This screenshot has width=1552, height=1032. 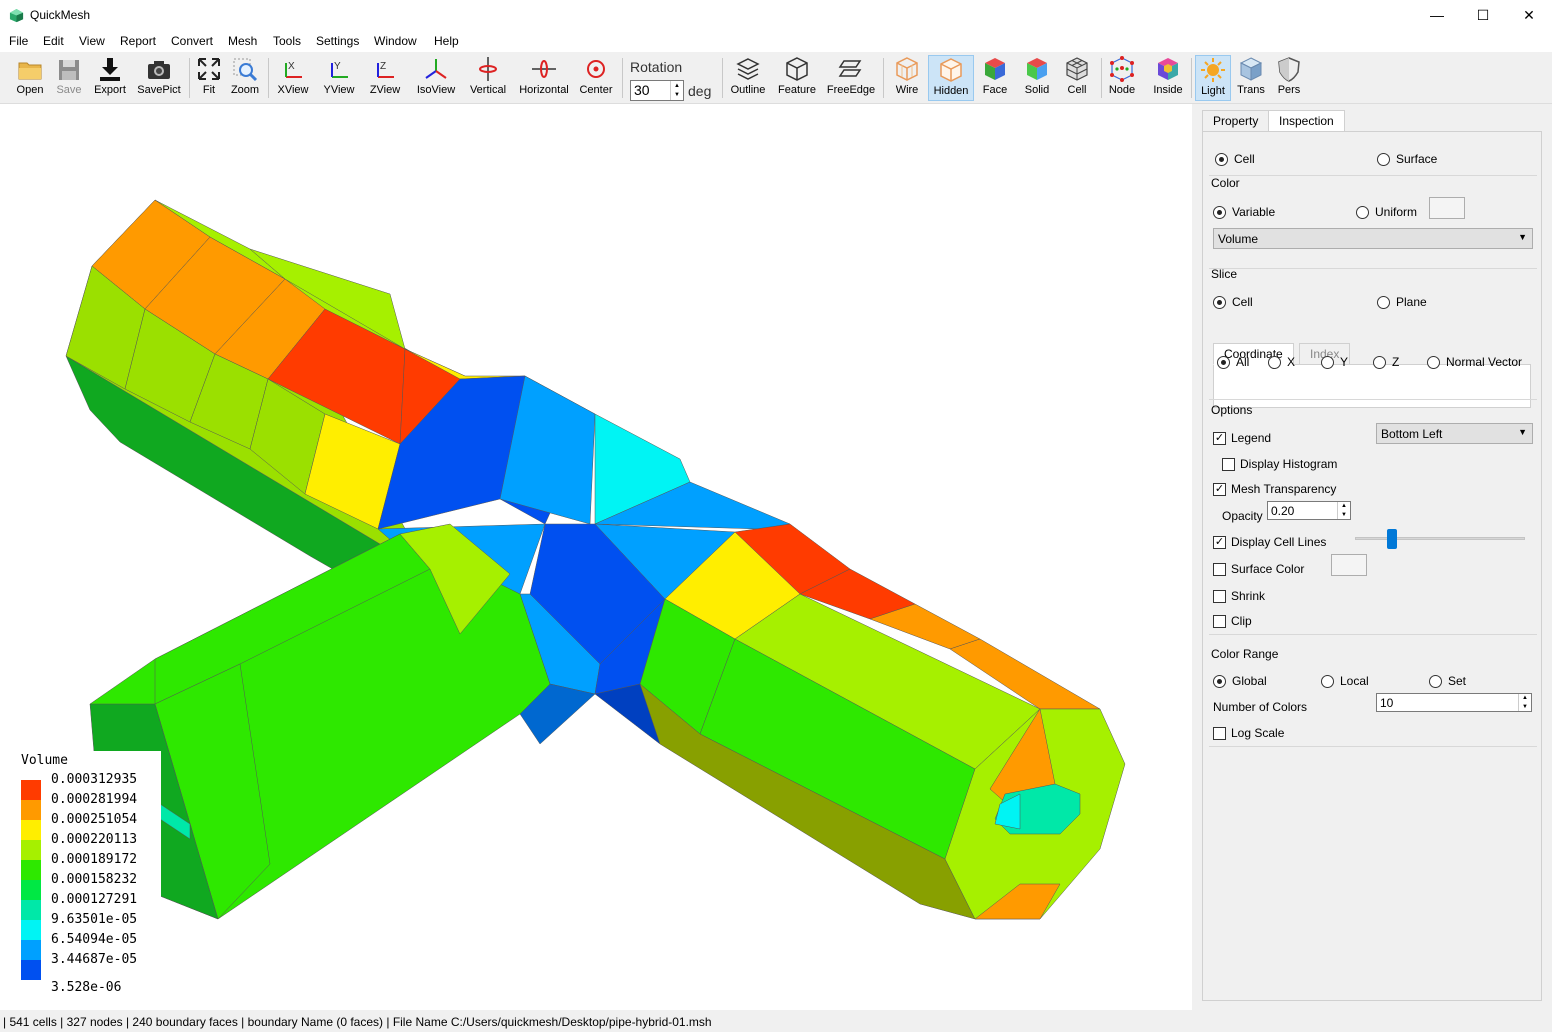 What do you see at coordinates (1474, 362) in the screenshot?
I see `coord-normal-vector-radio: Normal Vector` at bounding box center [1474, 362].